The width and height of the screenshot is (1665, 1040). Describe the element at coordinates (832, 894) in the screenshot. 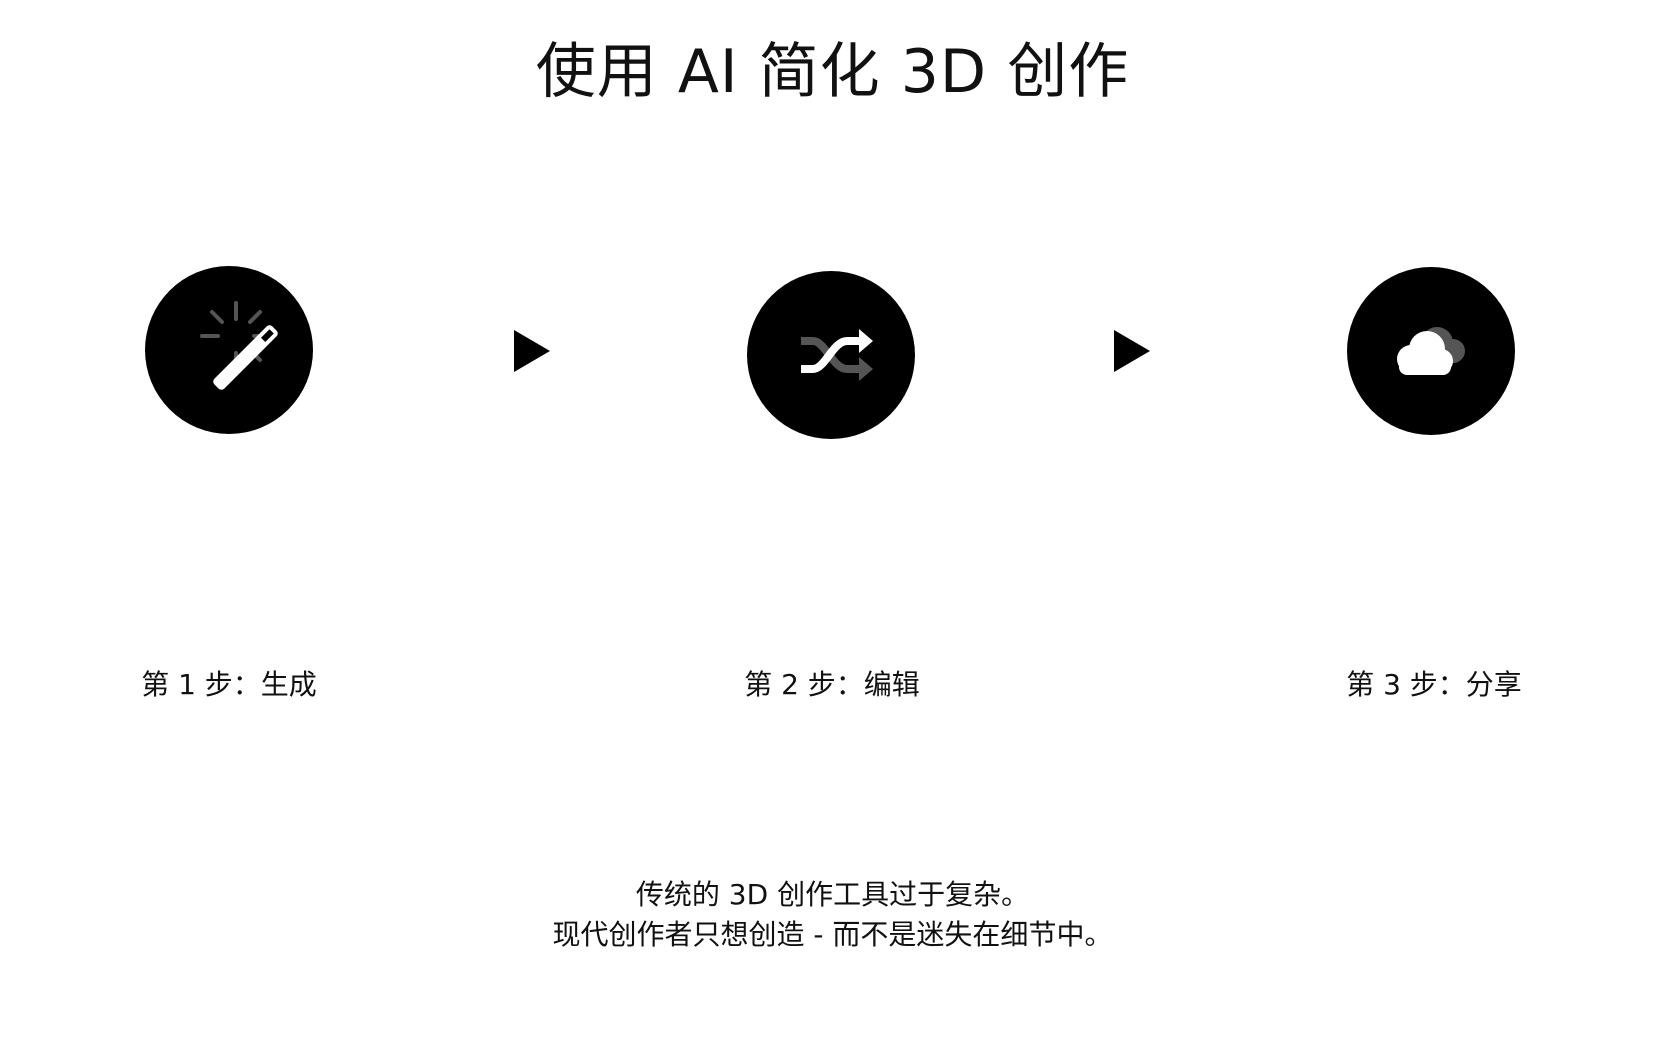

I see `description-line-1: 传统的 3D 创作工具过于复杂。` at that location.